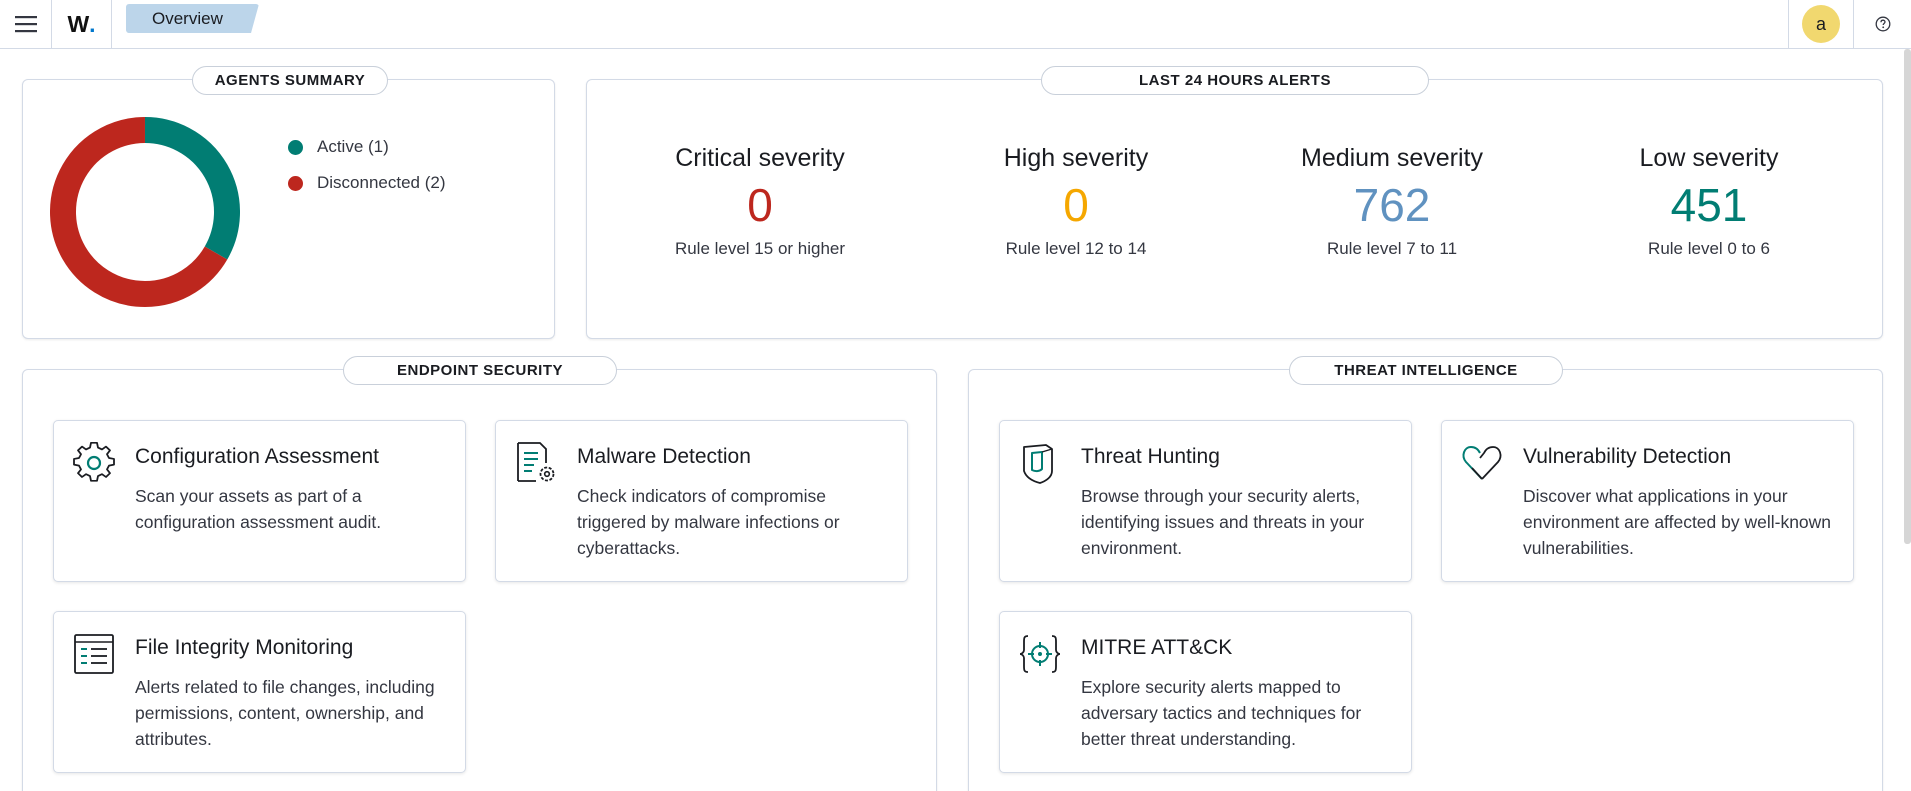  I want to click on panel-title: THREAT INTELLIGENCE, so click(1426, 370).